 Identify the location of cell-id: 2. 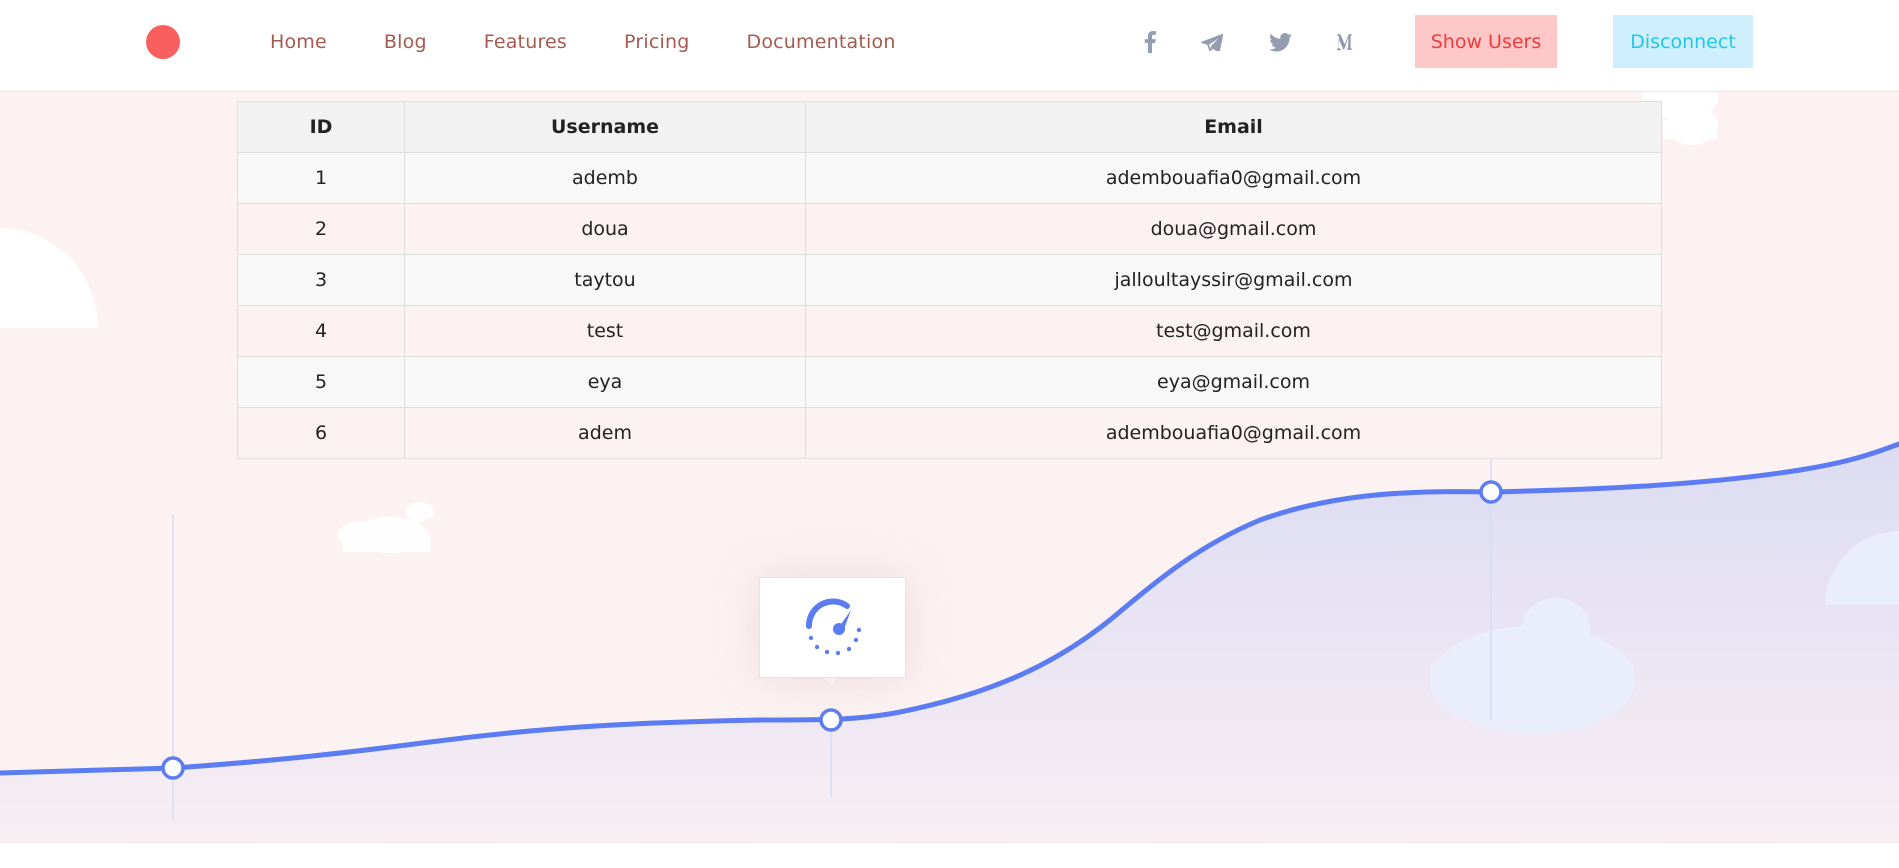
(321, 229).